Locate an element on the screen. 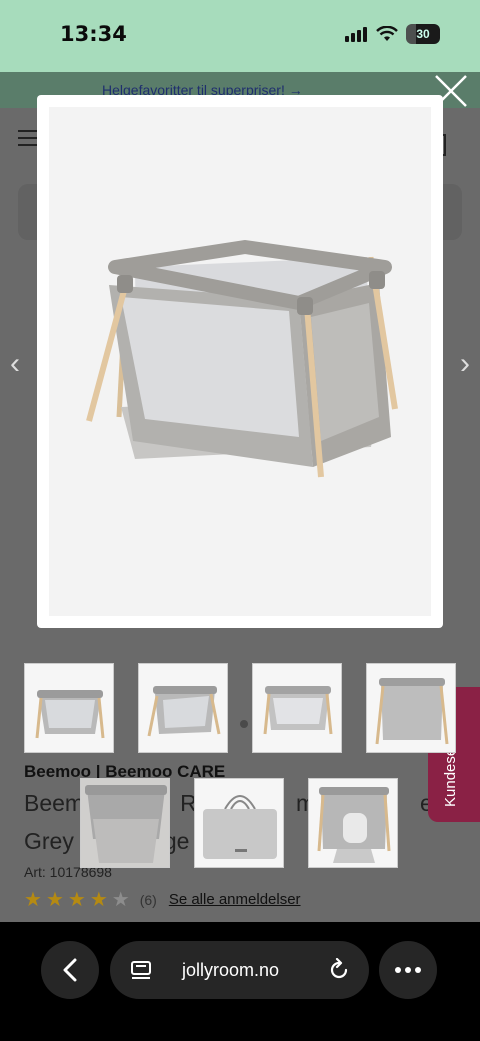  gallery-dots is located at coordinates (244, 724).